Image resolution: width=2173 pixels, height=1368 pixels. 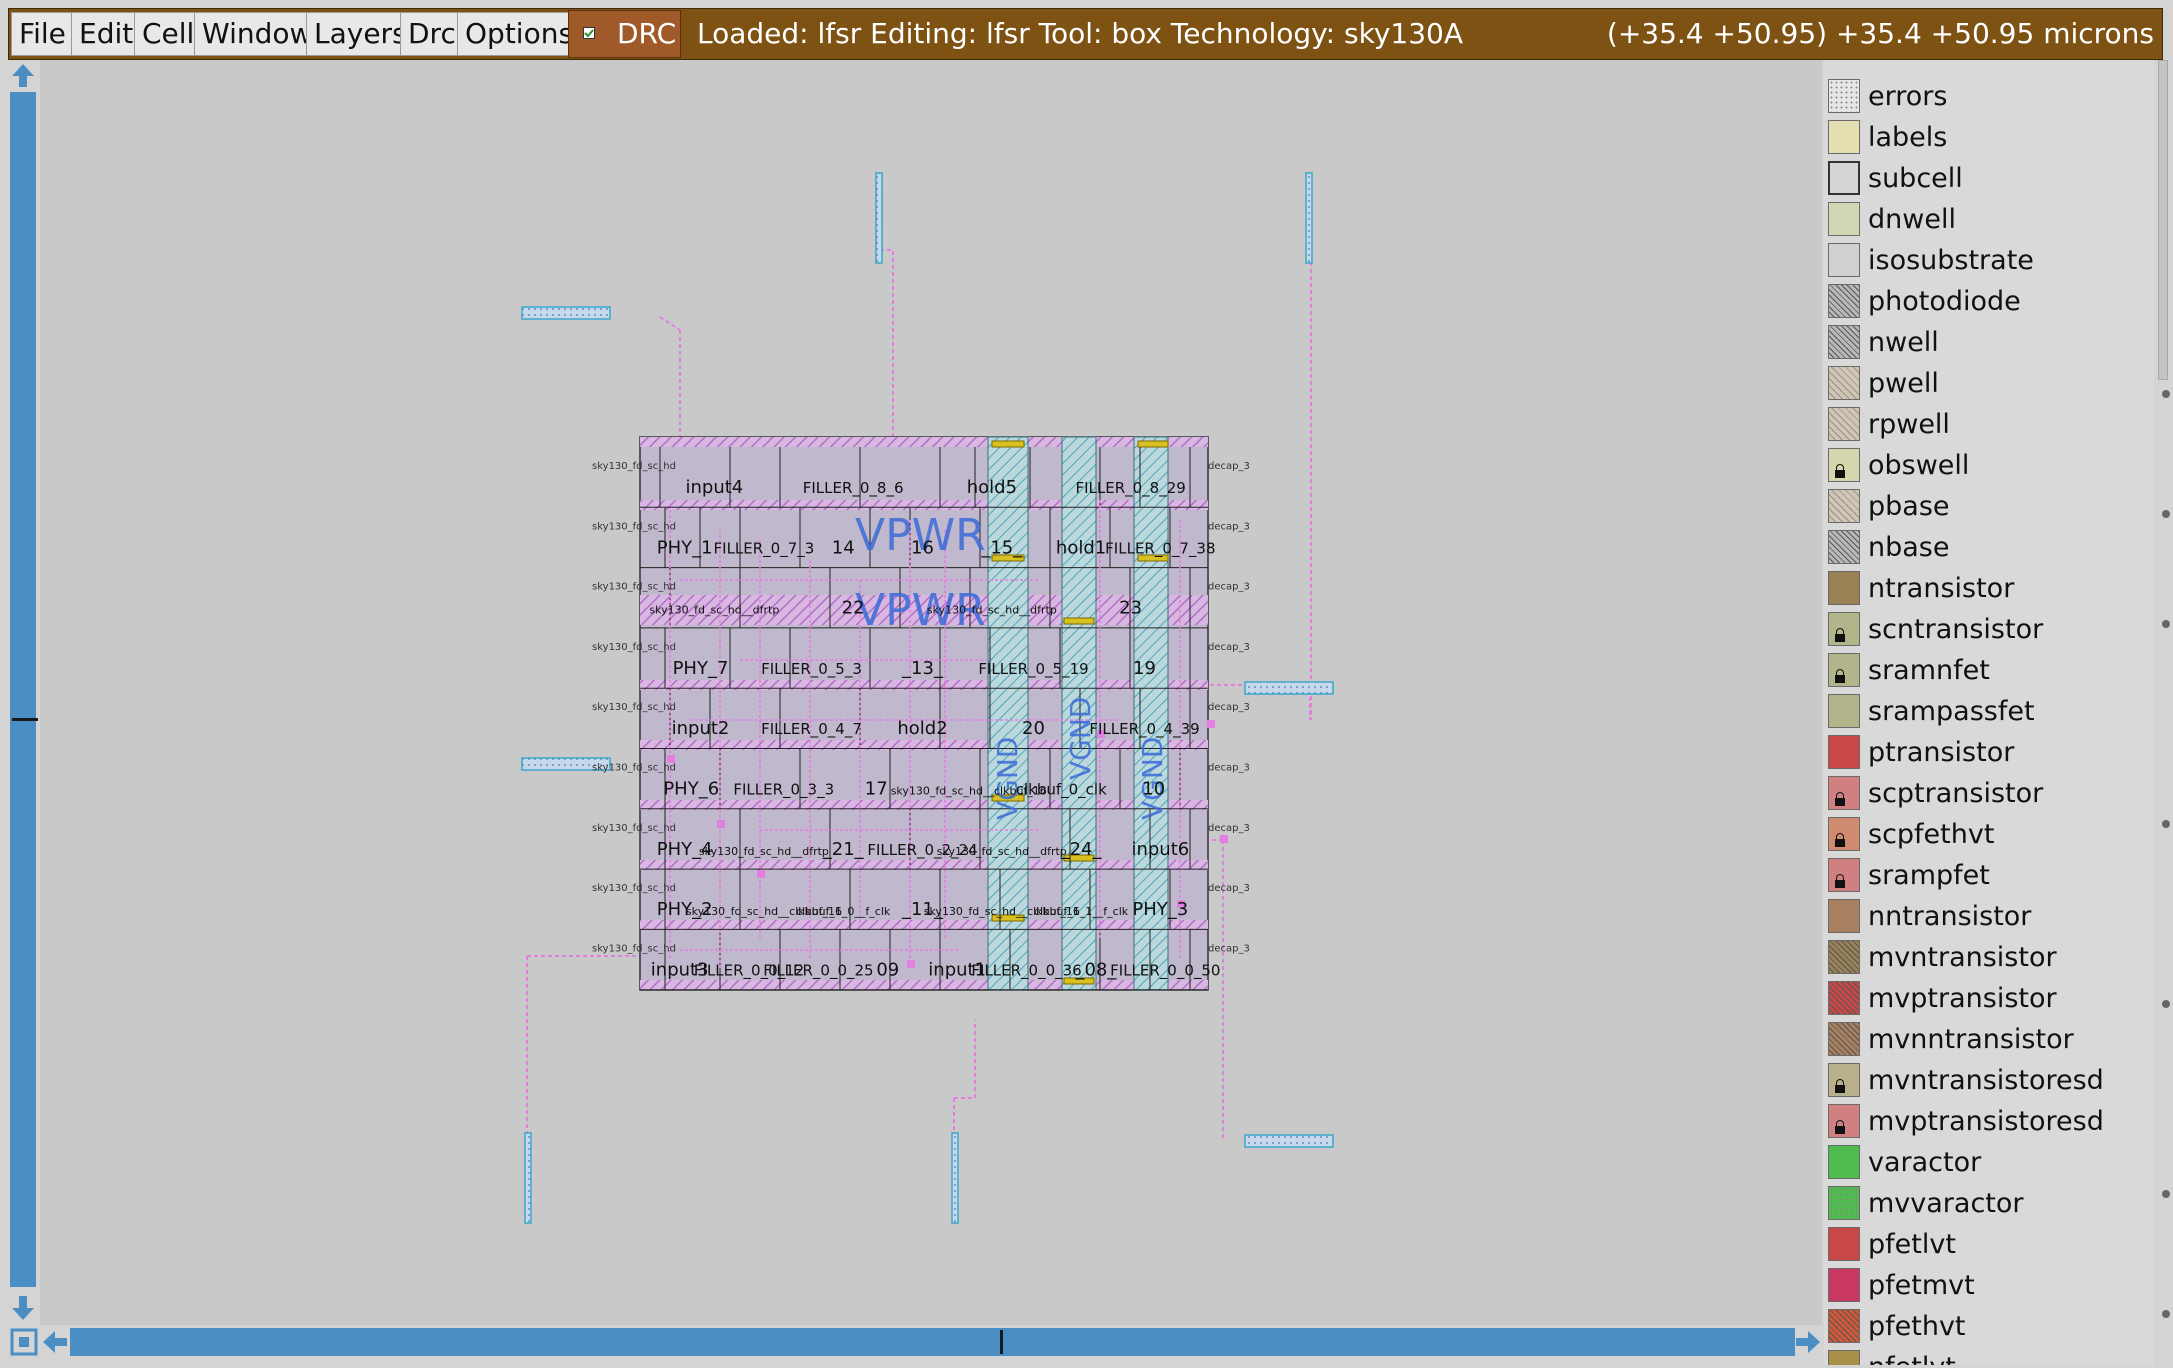 I want to click on horizontal-scroll-thumb, so click(x=1001, y=1342).